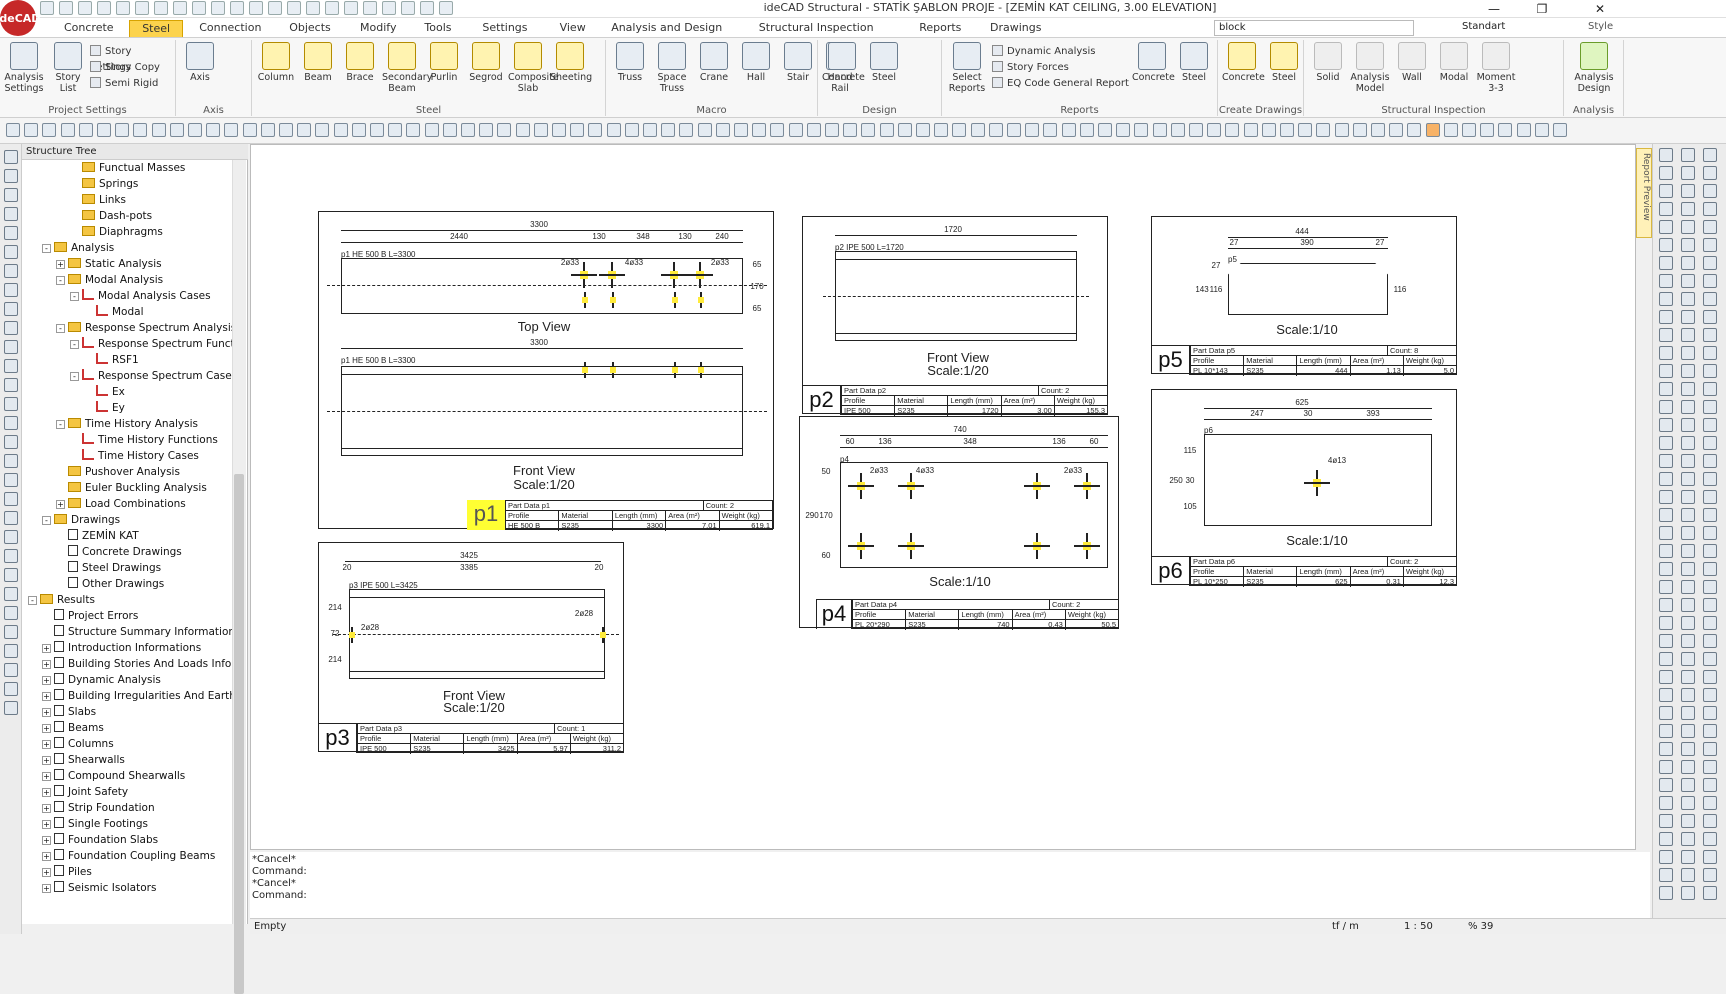  I want to click on eq-code-report-button: EQ Code General Report, so click(1062, 84).